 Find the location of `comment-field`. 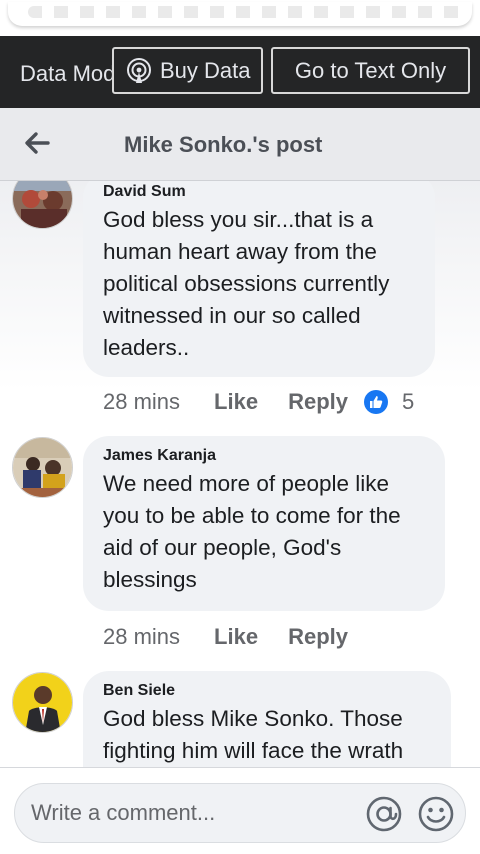

comment-field is located at coordinates (240, 813).